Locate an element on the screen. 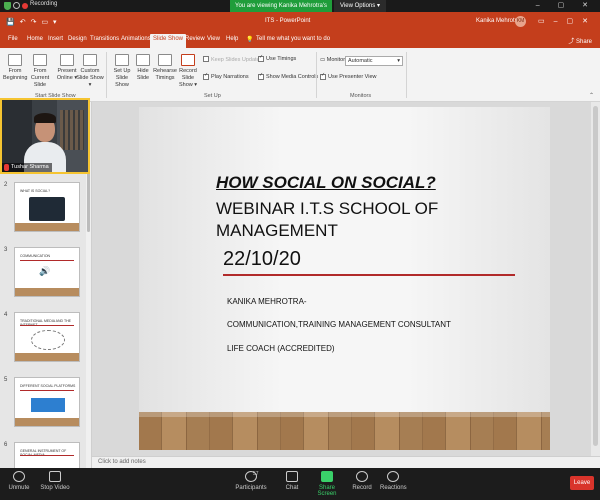 This screenshot has width=600, height=500. window-controls: – ▢ ✕ is located at coordinates (566, 5).